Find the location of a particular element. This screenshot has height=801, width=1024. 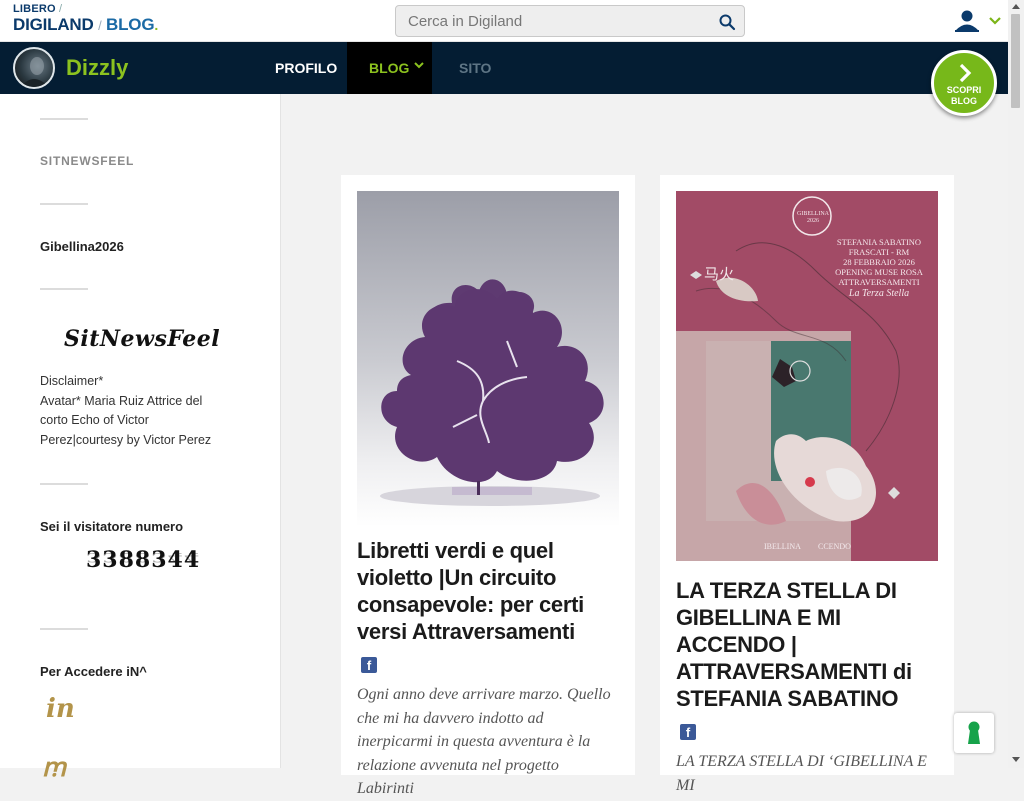

poster-line: 28 FEBBRAIO 2026 is located at coordinates (879, 262).